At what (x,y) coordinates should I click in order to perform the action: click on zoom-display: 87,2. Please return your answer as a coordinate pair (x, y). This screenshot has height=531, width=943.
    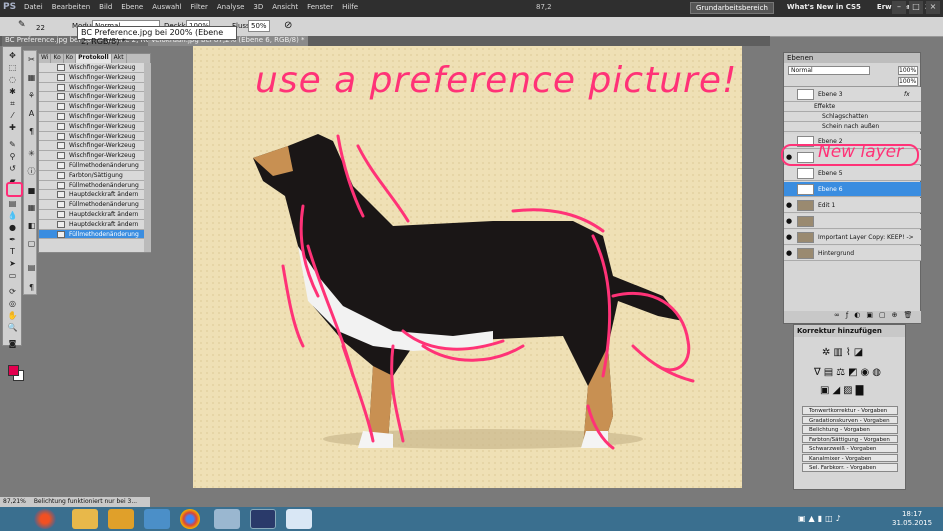
    Looking at the image, I should click on (544, 7).